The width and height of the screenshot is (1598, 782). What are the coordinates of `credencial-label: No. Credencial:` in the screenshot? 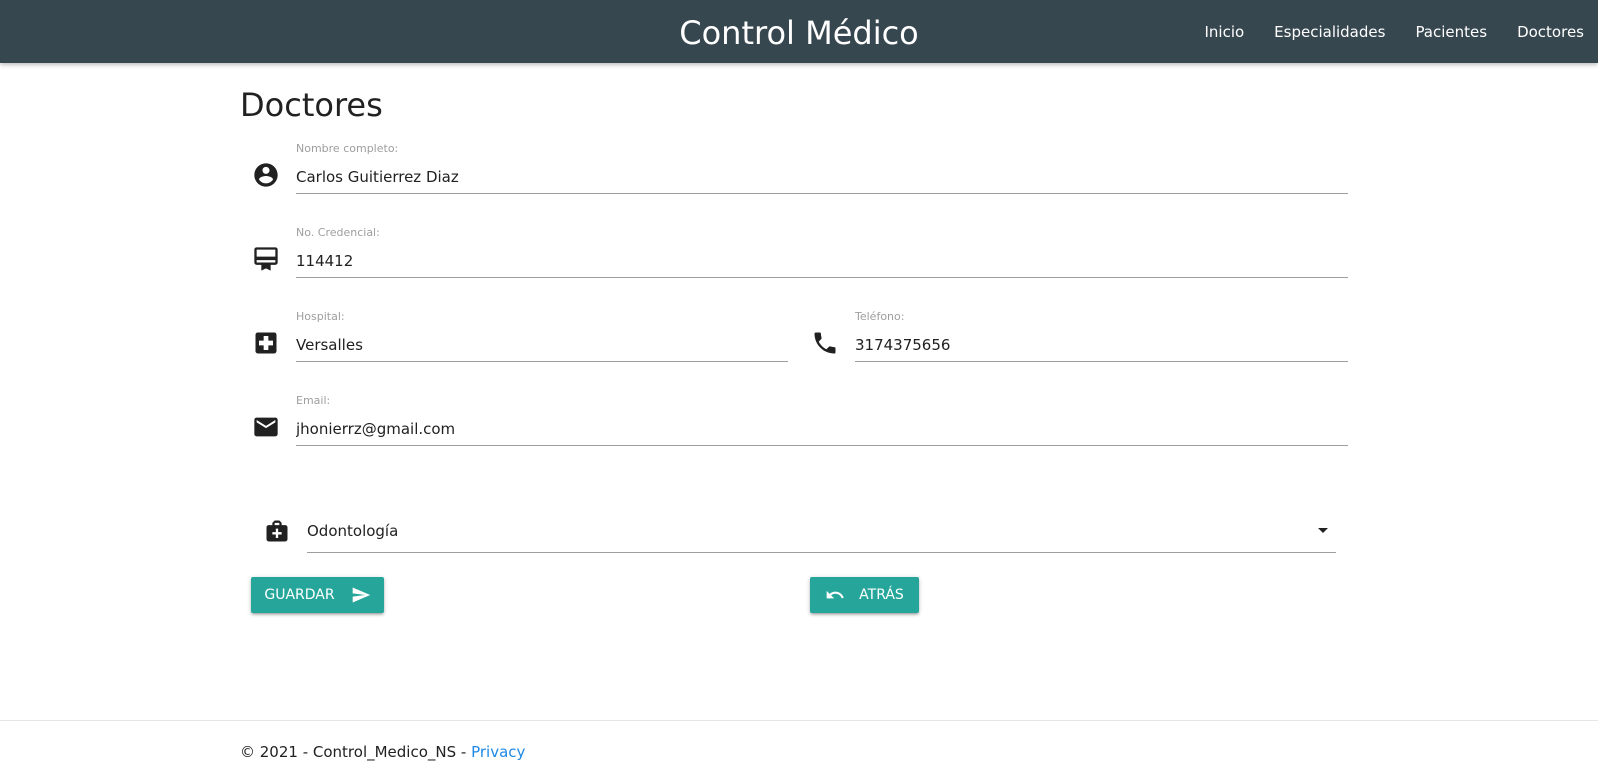 It's located at (338, 232).